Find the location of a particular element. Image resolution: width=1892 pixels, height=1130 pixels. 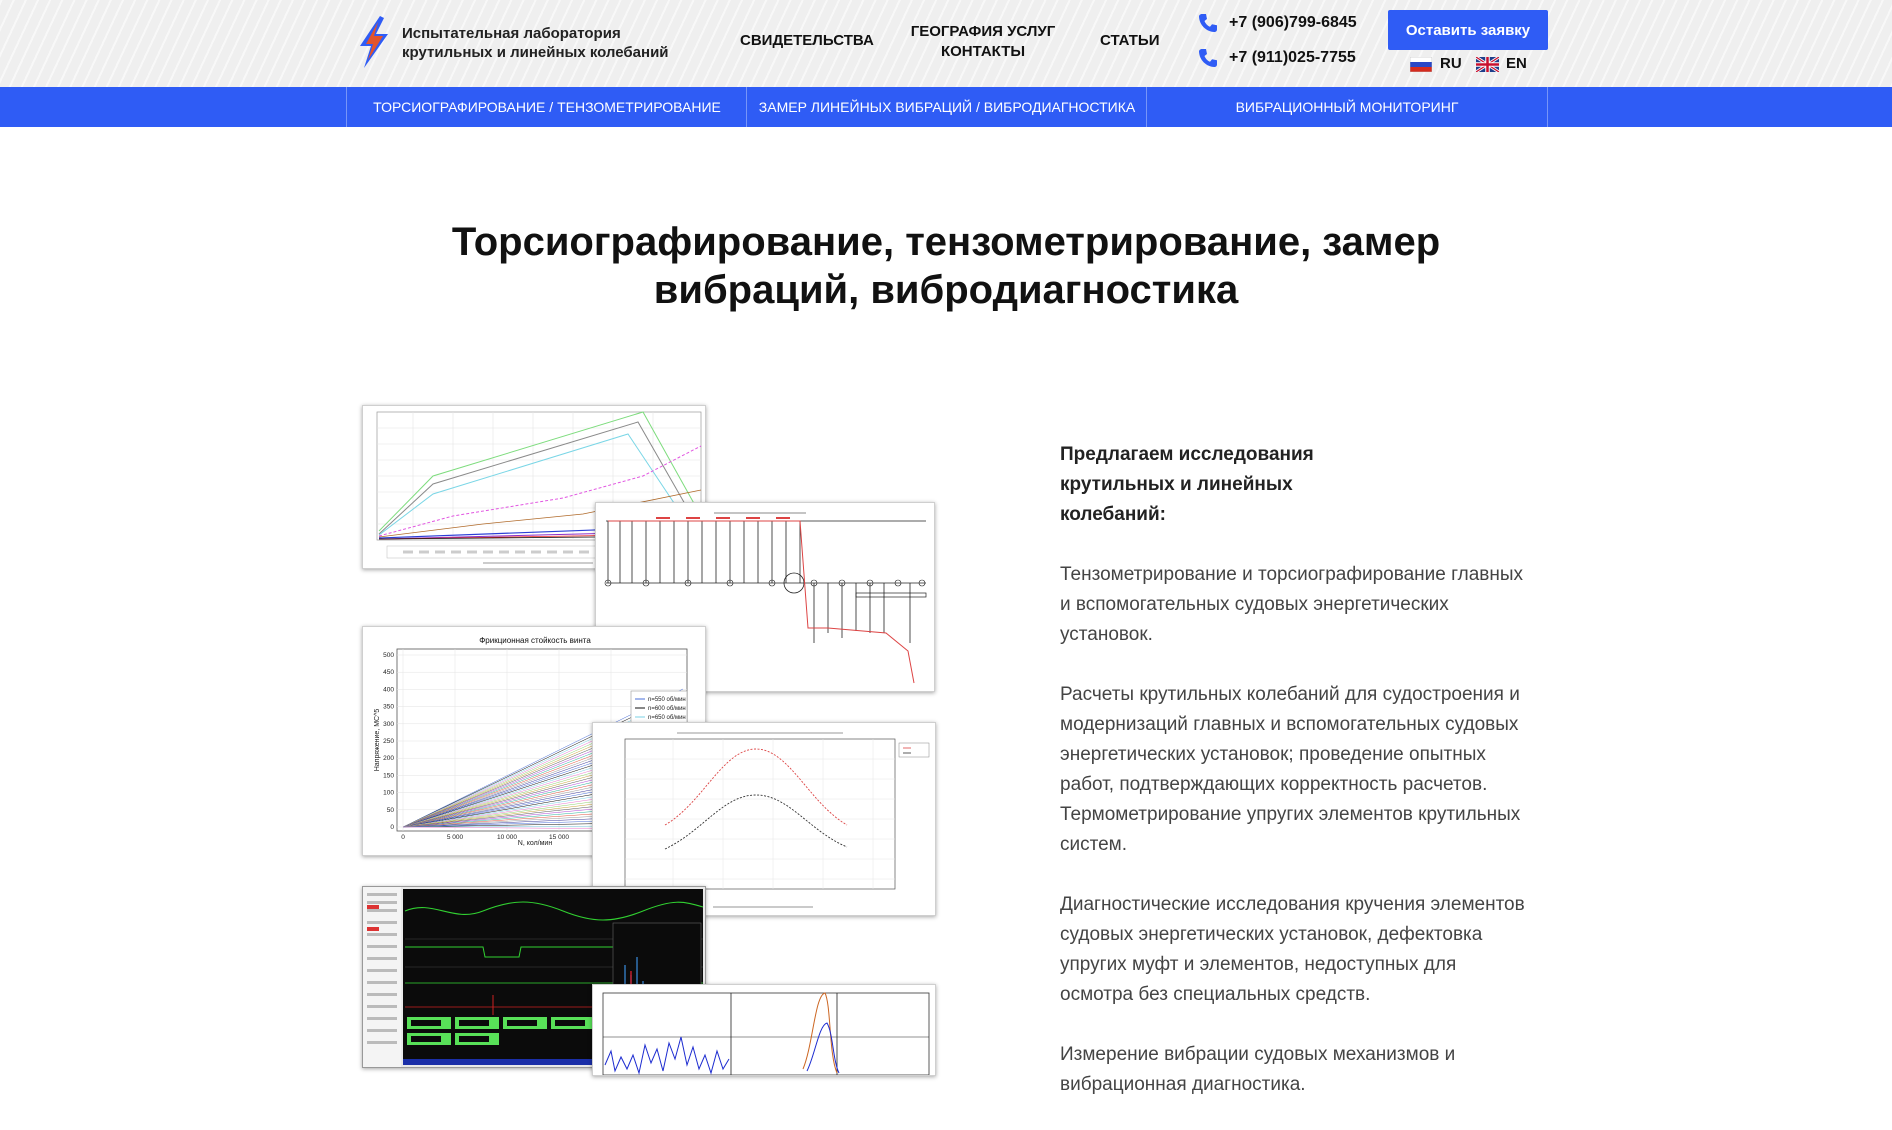

friction-chart-title: Фрикционная стойкость винта is located at coordinates (535, 640).